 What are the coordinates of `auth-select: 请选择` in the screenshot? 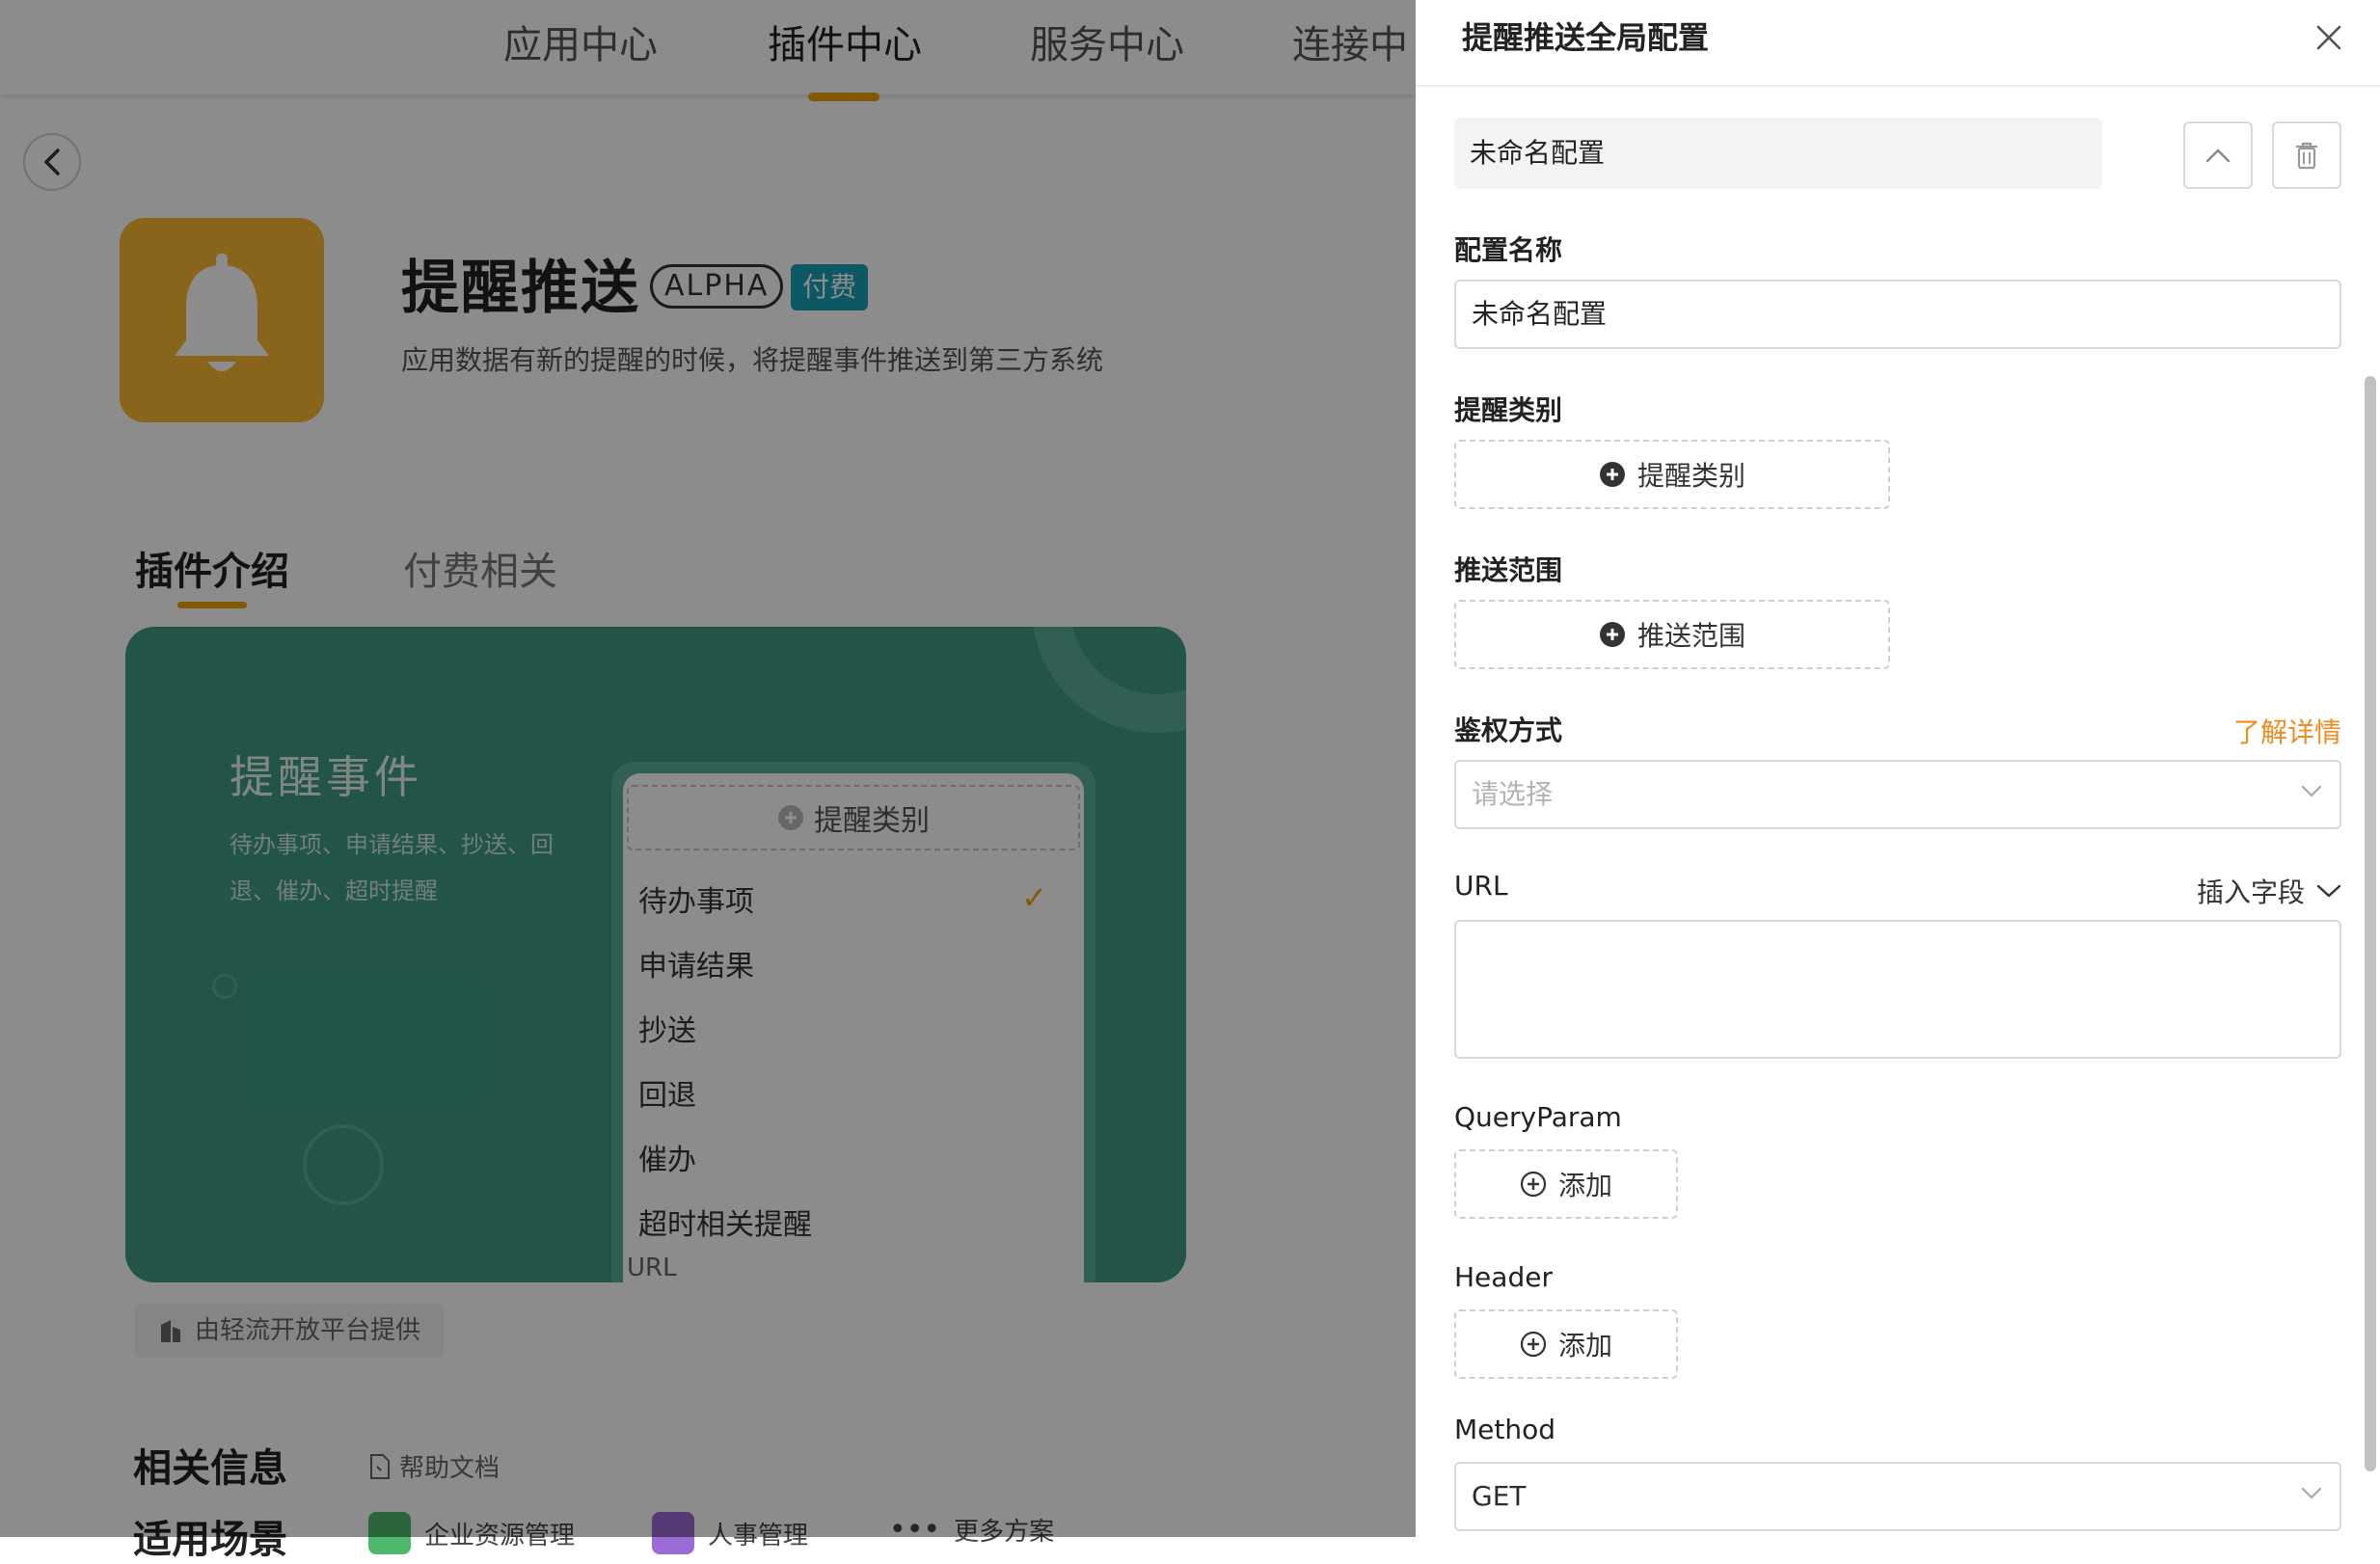 It's located at (1898, 794).